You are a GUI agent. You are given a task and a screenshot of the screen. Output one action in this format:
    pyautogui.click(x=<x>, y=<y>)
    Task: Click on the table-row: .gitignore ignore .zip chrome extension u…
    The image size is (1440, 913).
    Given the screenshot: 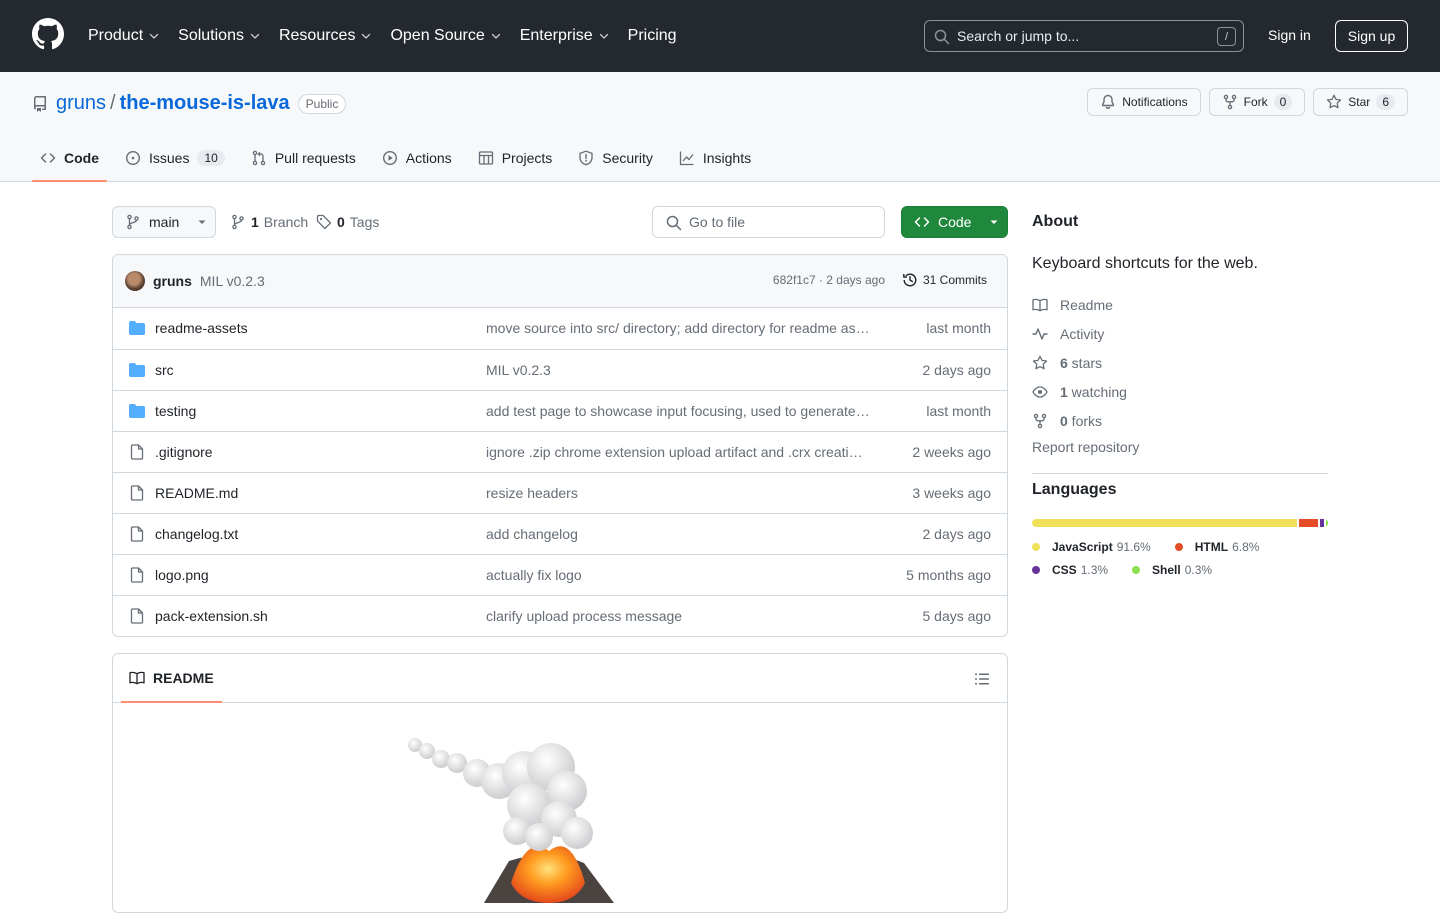 What is the action you would take?
    pyautogui.click(x=560, y=451)
    